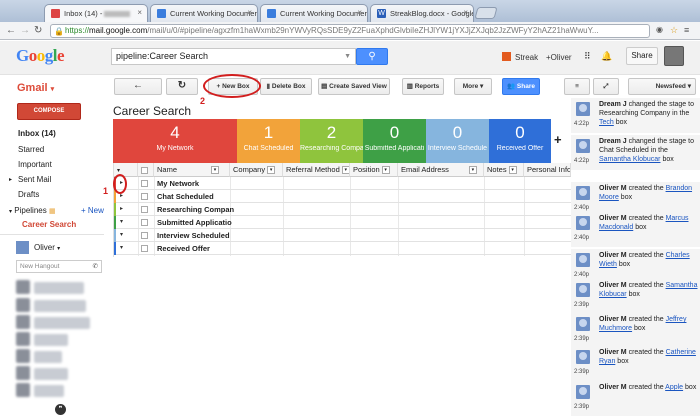  What do you see at coordinates (674, 56) in the screenshot?
I see `avatar` at bounding box center [674, 56].